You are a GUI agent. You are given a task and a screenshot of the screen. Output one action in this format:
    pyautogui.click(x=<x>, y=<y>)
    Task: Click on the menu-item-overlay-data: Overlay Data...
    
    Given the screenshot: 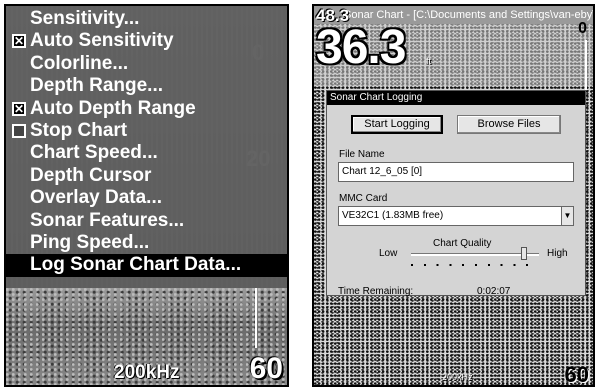 What is the action you would take?
    pyautogui.click(x=146, y=198)
    